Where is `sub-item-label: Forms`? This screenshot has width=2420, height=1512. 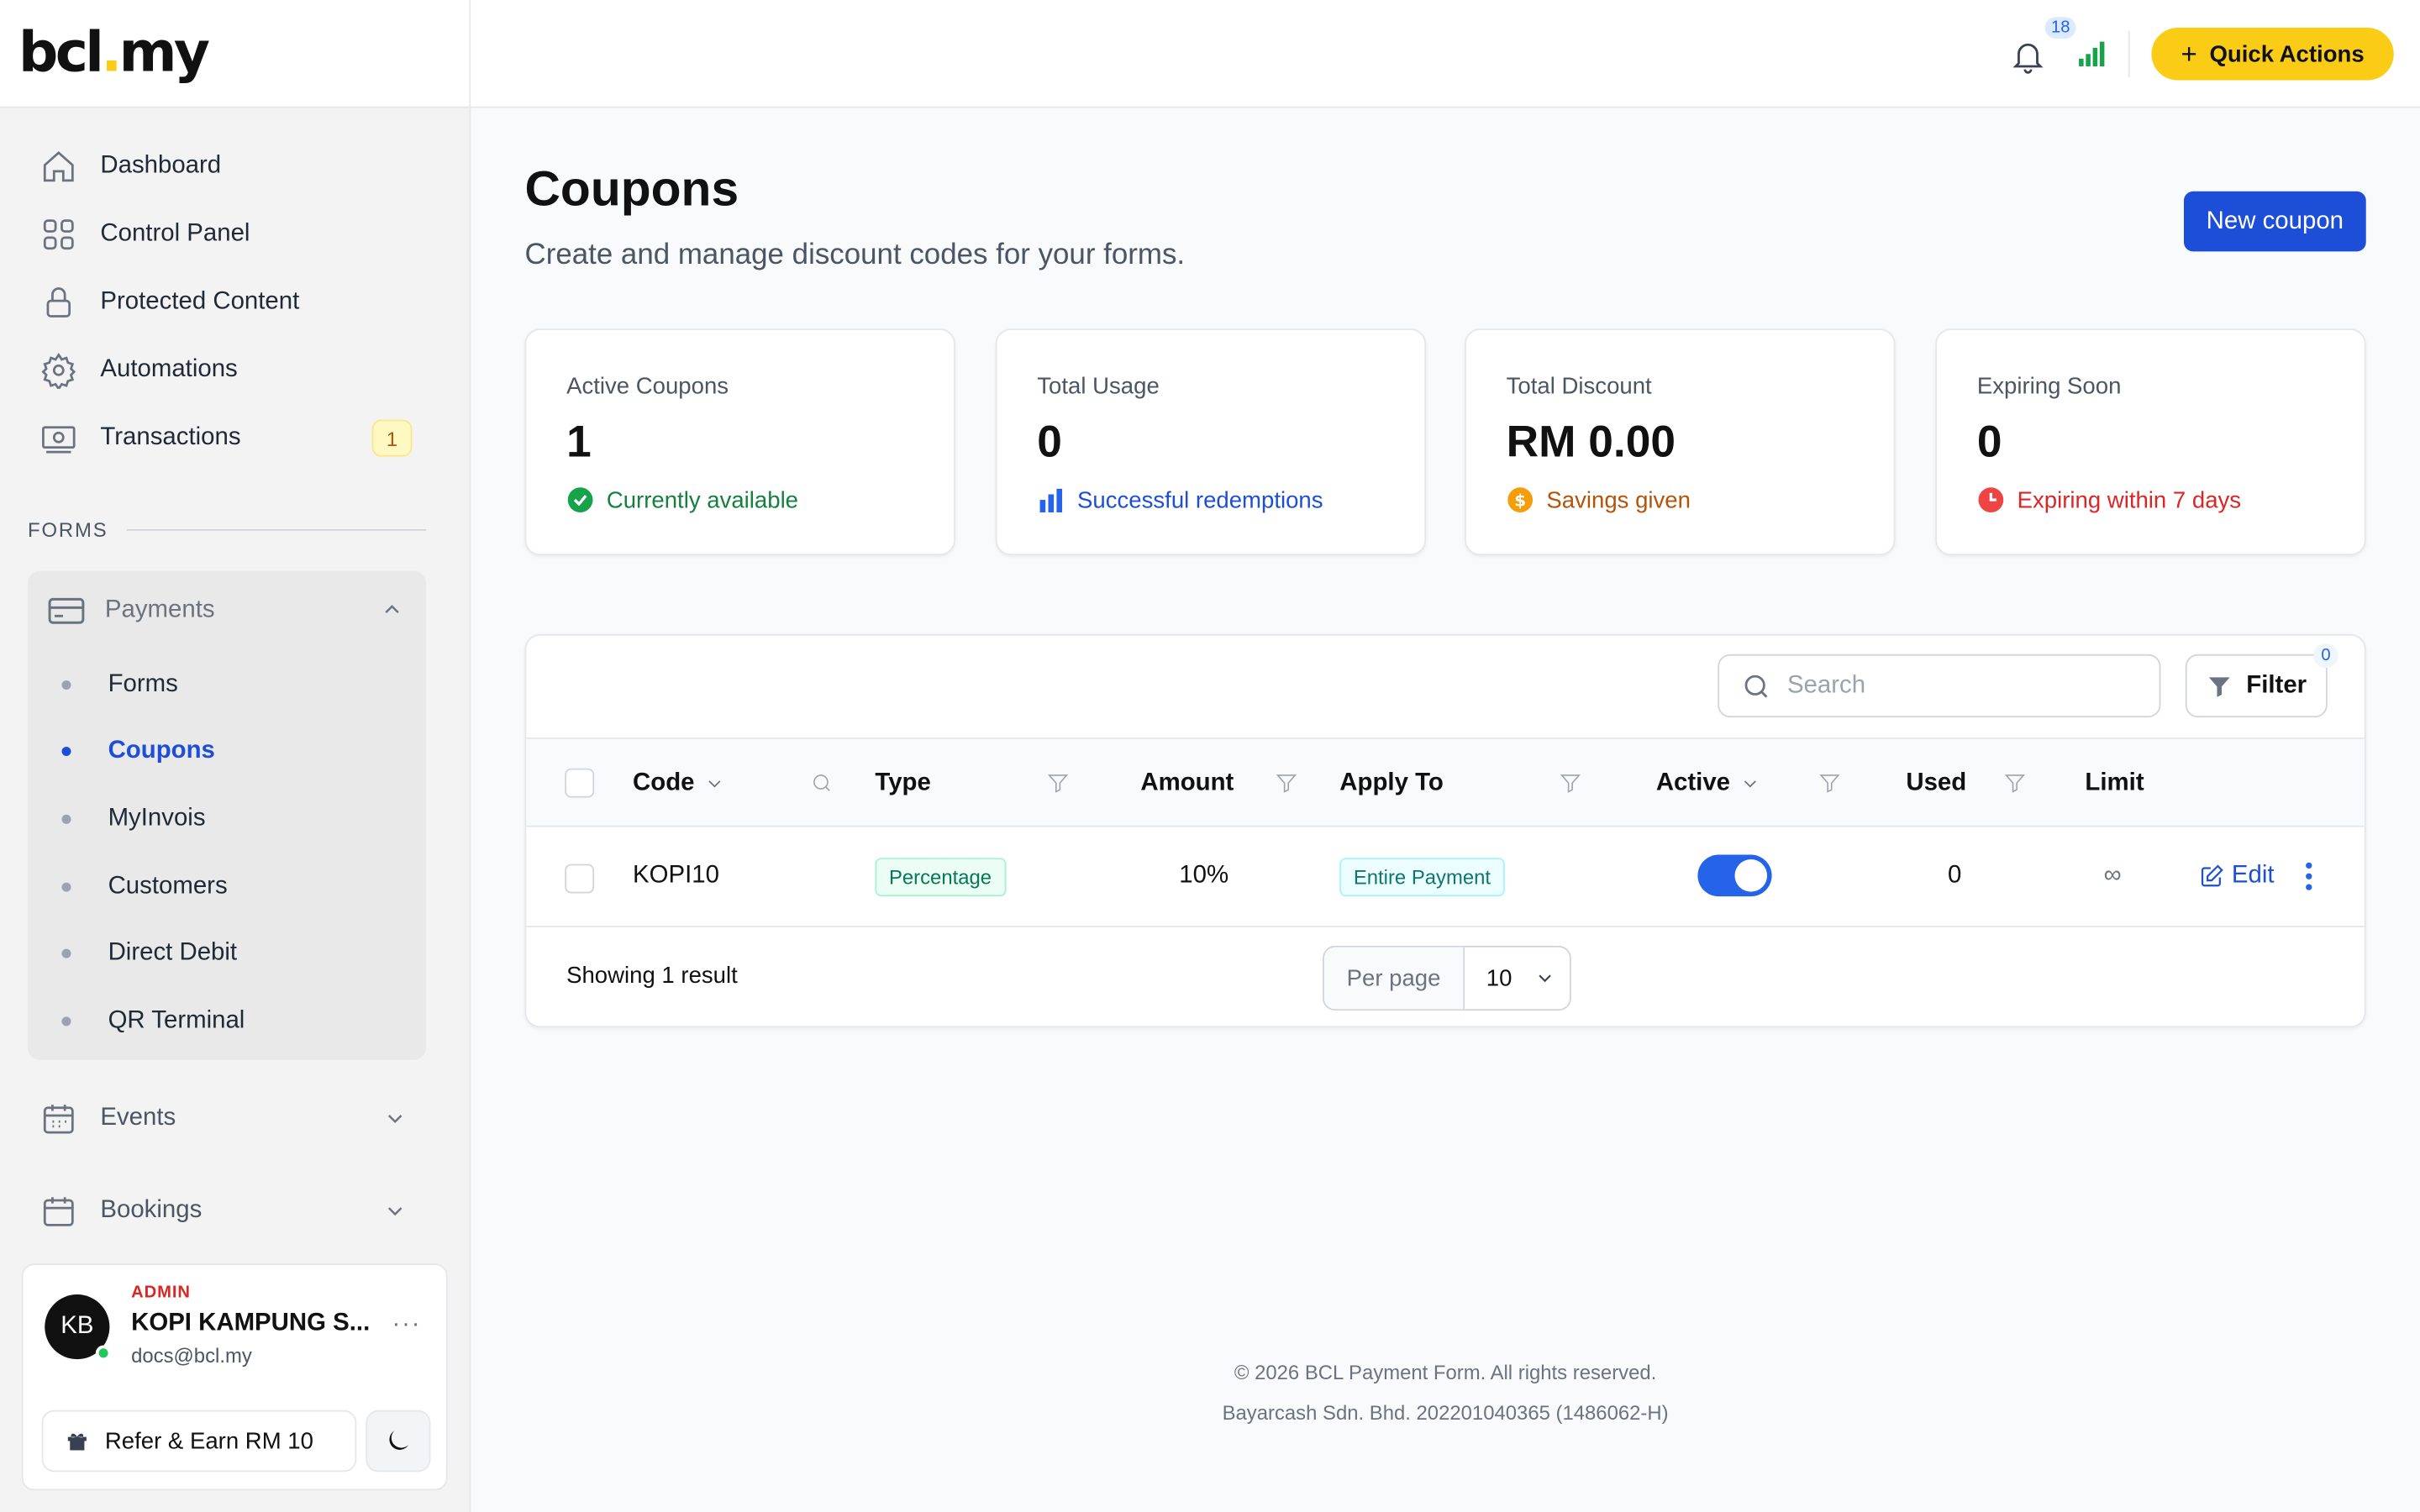 sub-item-label: Forms is located at coordinates (143, 683).